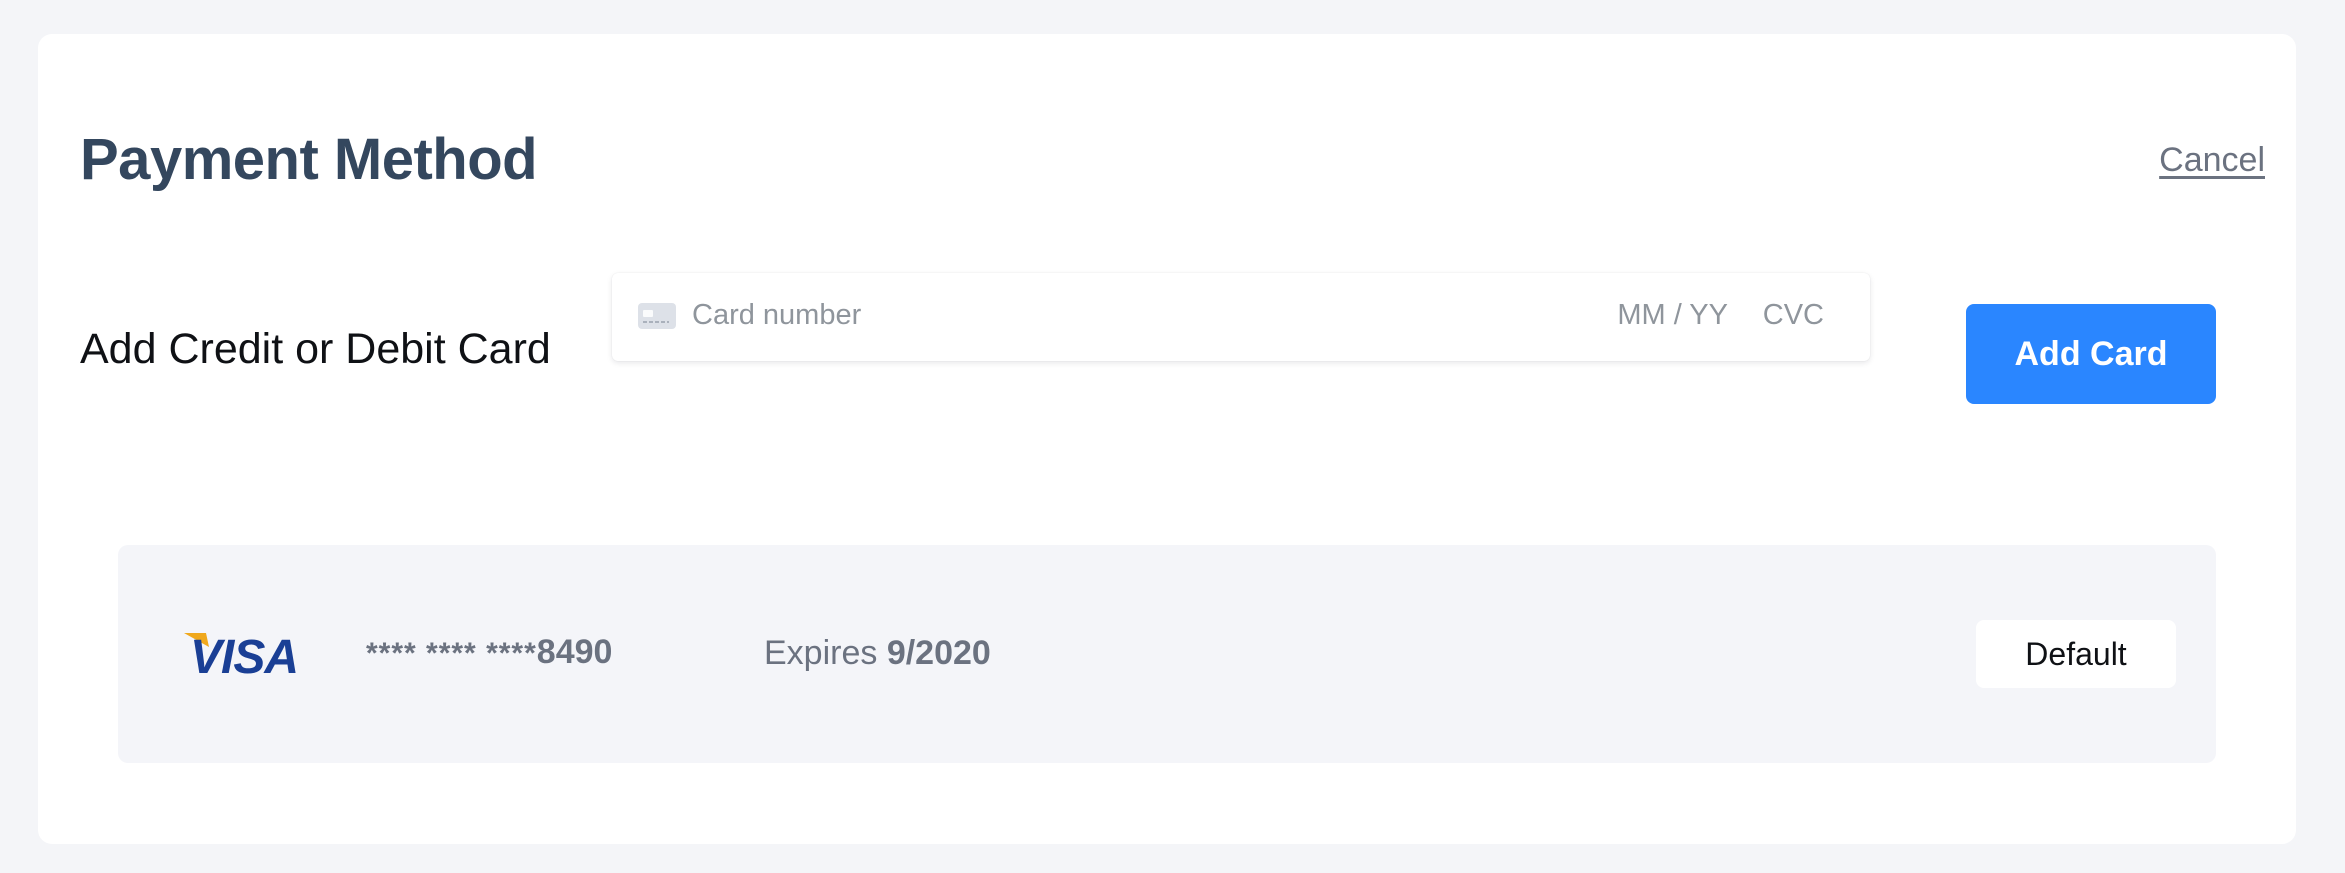 The height and width of the screenshot is (873, 2345). I want to click on expiry-input, so click(1668, 315).